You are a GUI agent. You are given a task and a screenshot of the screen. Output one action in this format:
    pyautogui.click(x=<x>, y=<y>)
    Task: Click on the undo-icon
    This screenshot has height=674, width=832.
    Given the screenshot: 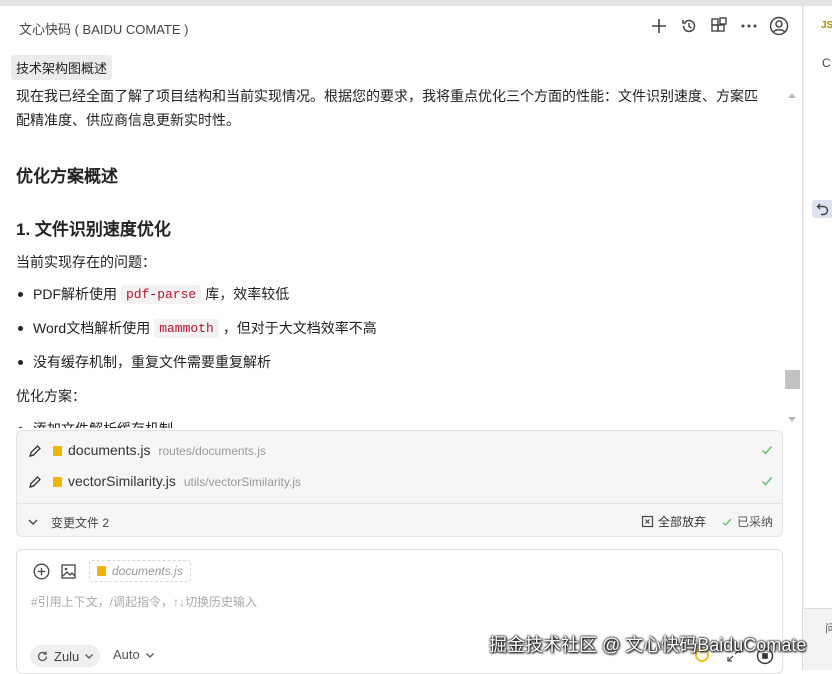 What is the action you would take?
    pyautogui.click(x=822, y=209)
    